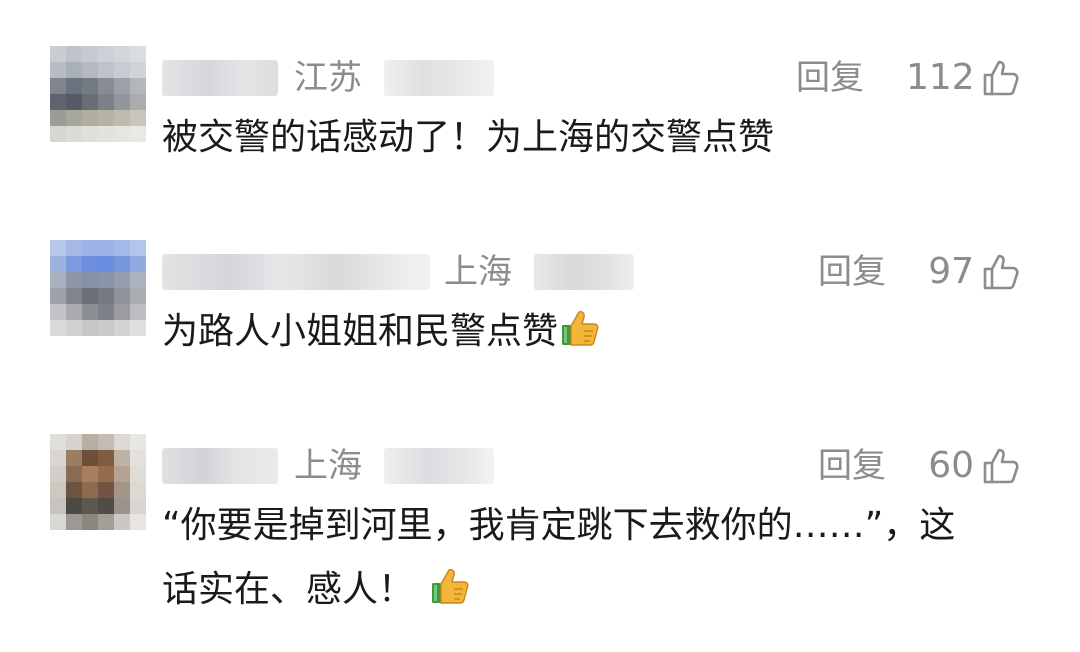  I want to click on comment-text-content: 为路人小姐姐和民警点赞, so click(360, 331).